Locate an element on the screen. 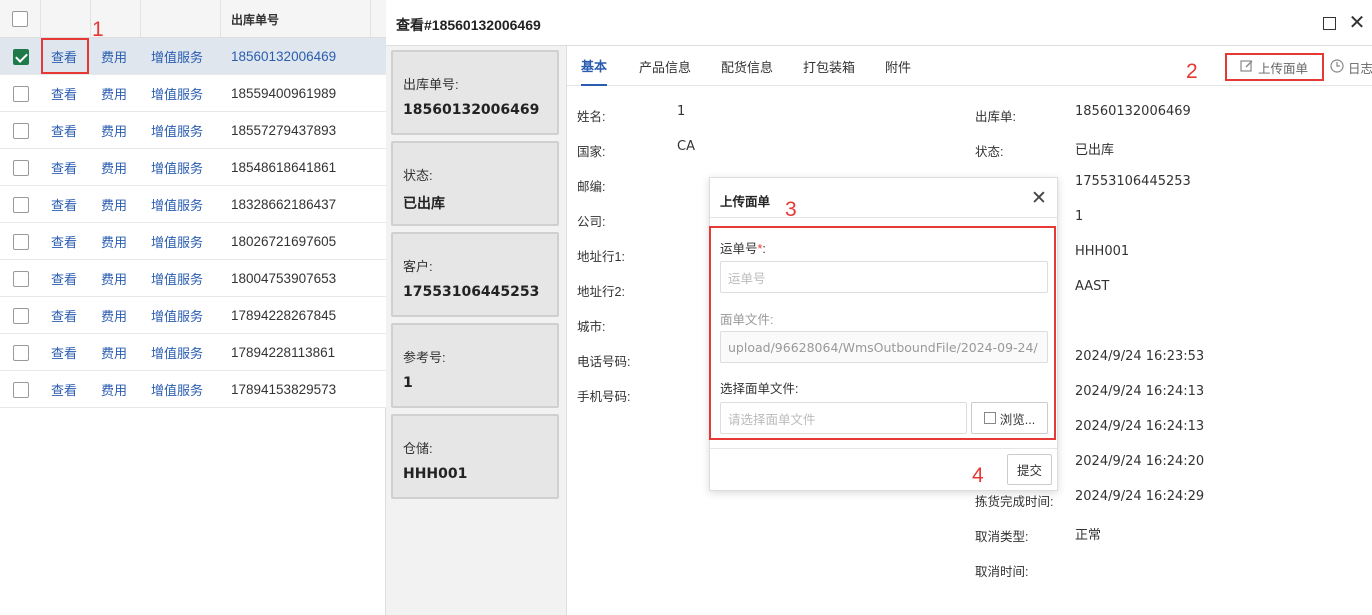 The image size is (1372, 615). field-value: HHH001 is located at coordinates (1102, 251).